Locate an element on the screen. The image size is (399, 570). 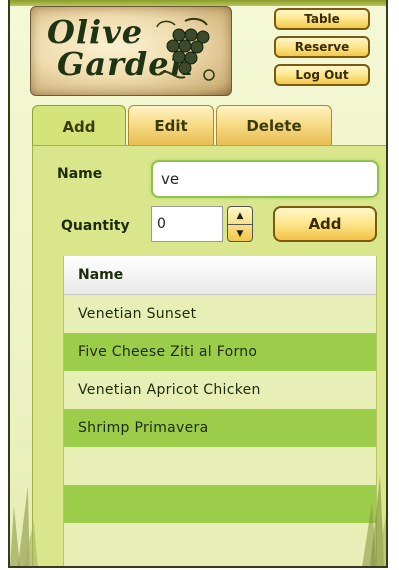
stepper-down-icon: ▼ is located at coordinates (240, 233).